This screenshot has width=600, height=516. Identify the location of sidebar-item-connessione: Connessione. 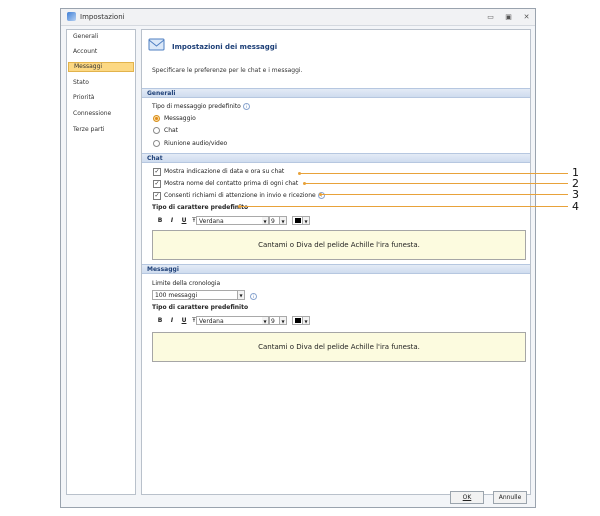
(101, 114).